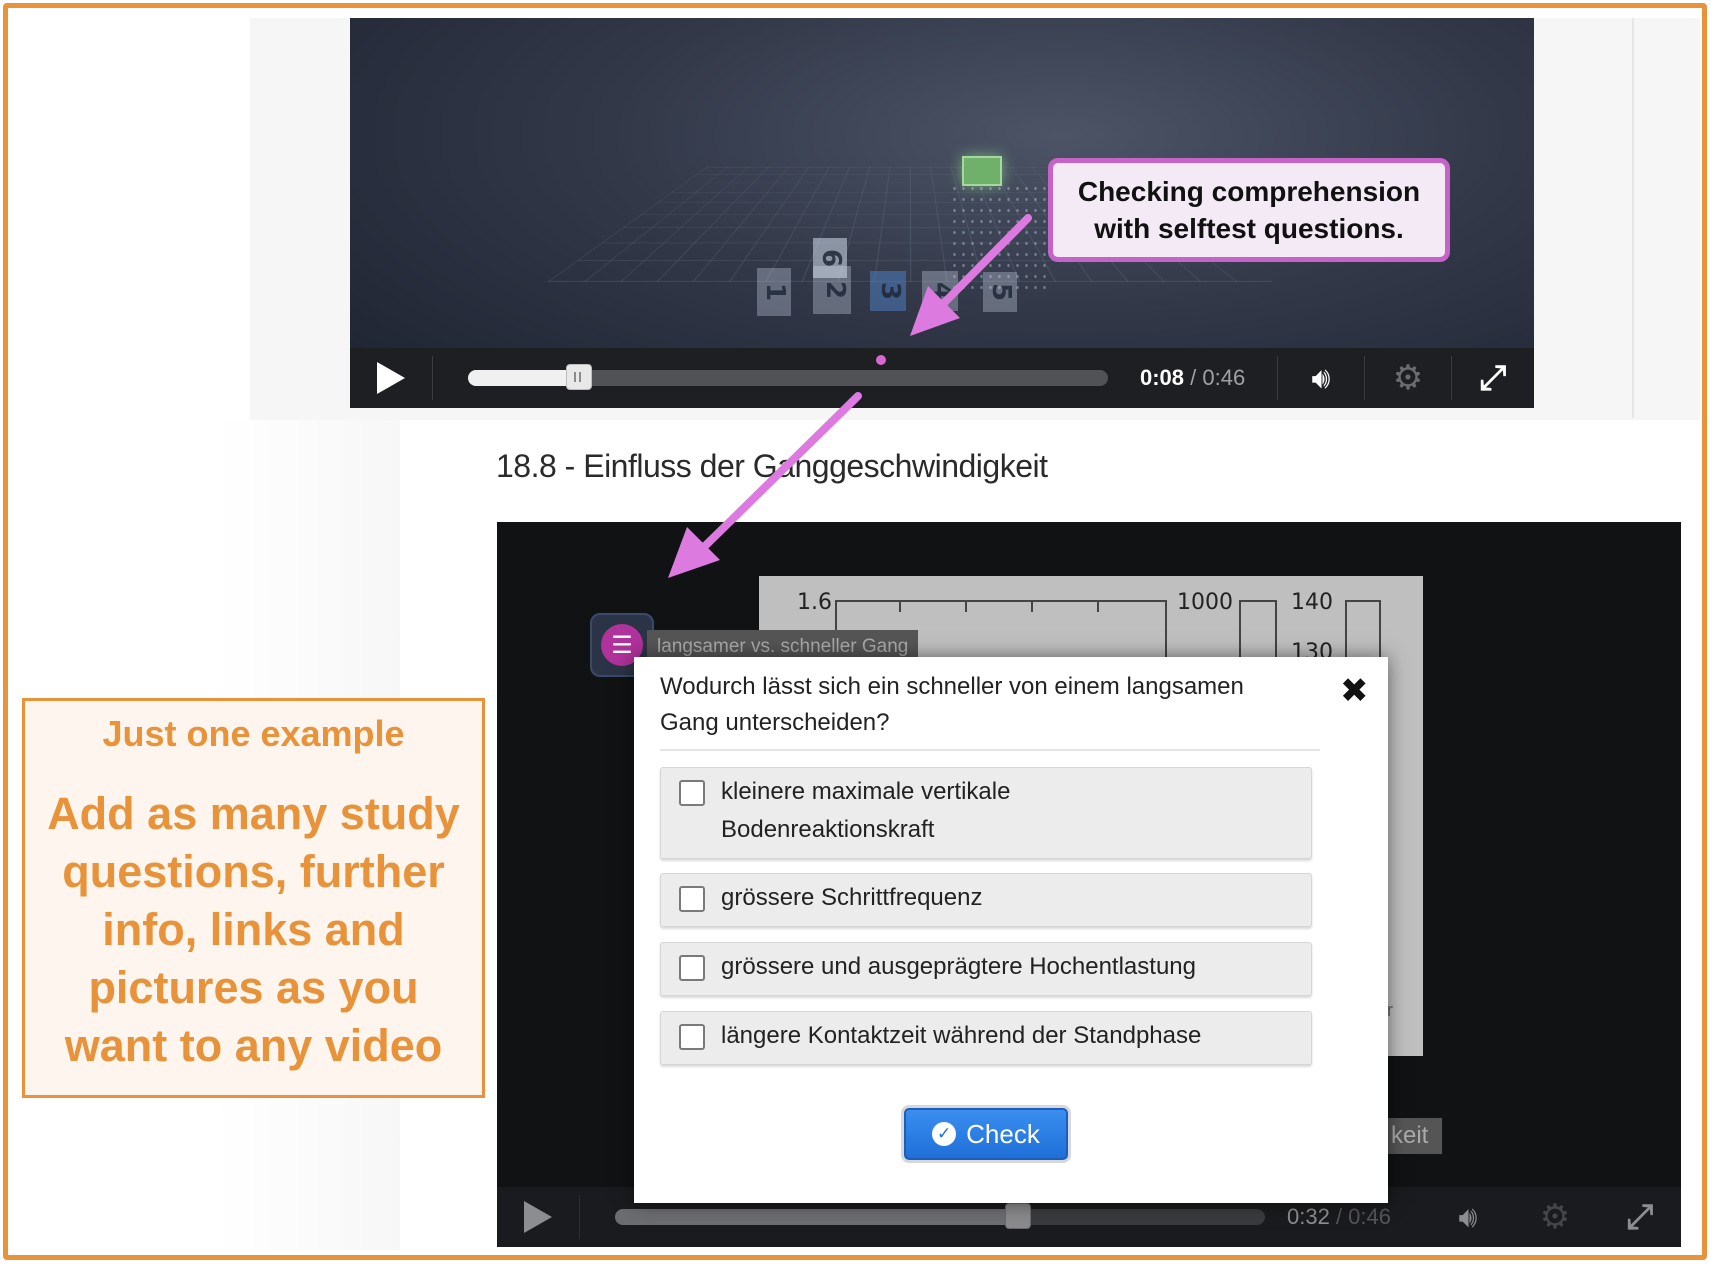  I want to click on time-current: 0:32, so click(1308, 1216).